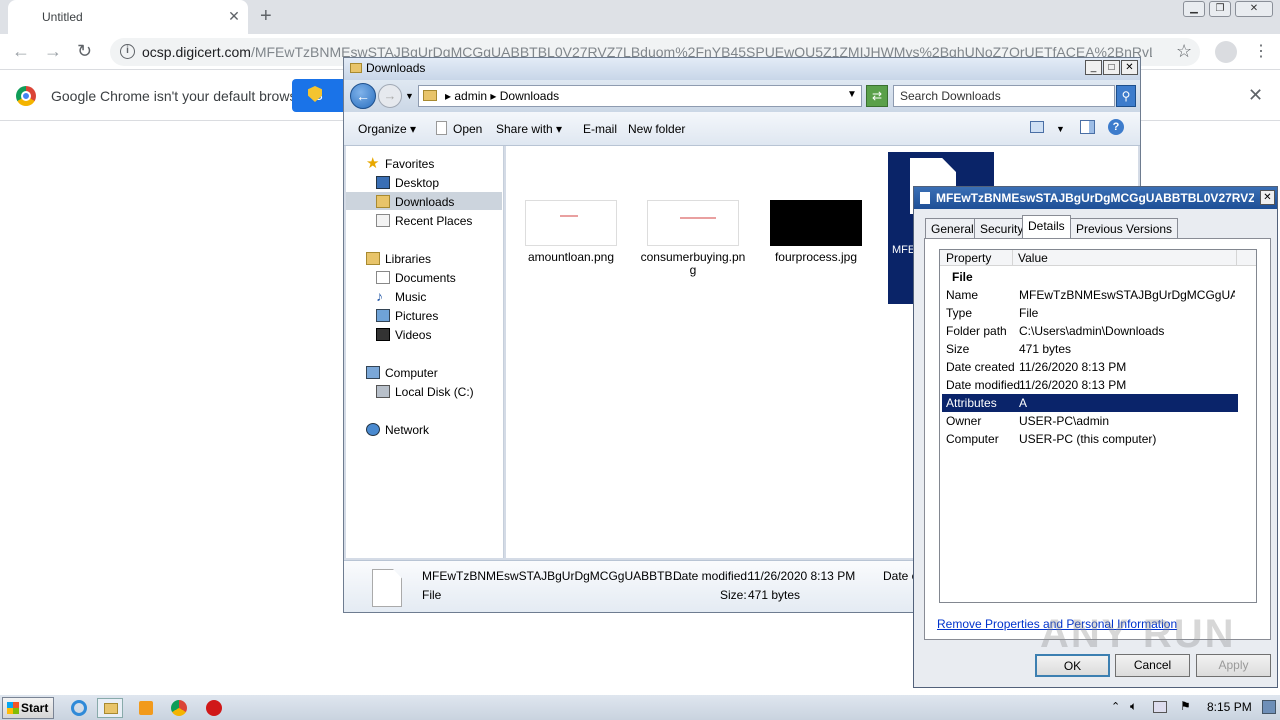 The image size is (1280, 720). What do you see at coordinates (1090, 367) in the screenshot?
I see `property-row: Date created 11/26/2020 8:13 PM` at bounding box center [1090, 367].